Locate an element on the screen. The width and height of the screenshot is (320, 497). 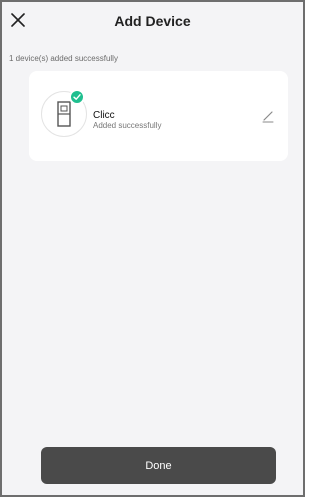
page-title: Add Device is located at coordinates (152, 21).